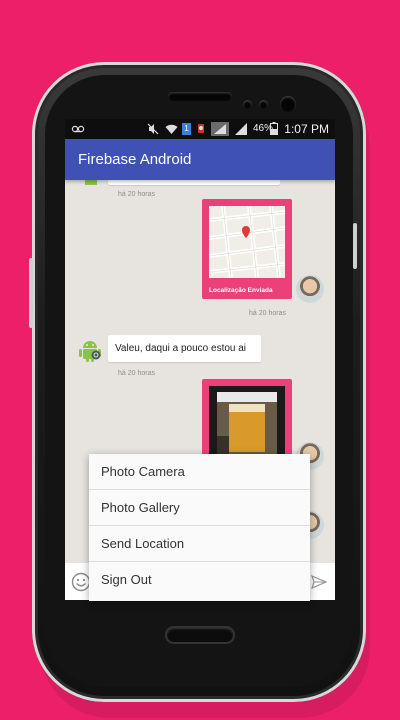  Describe the element at coordinates (200, 96) in the screenshot. I see `earpiece-speaker` at that location.